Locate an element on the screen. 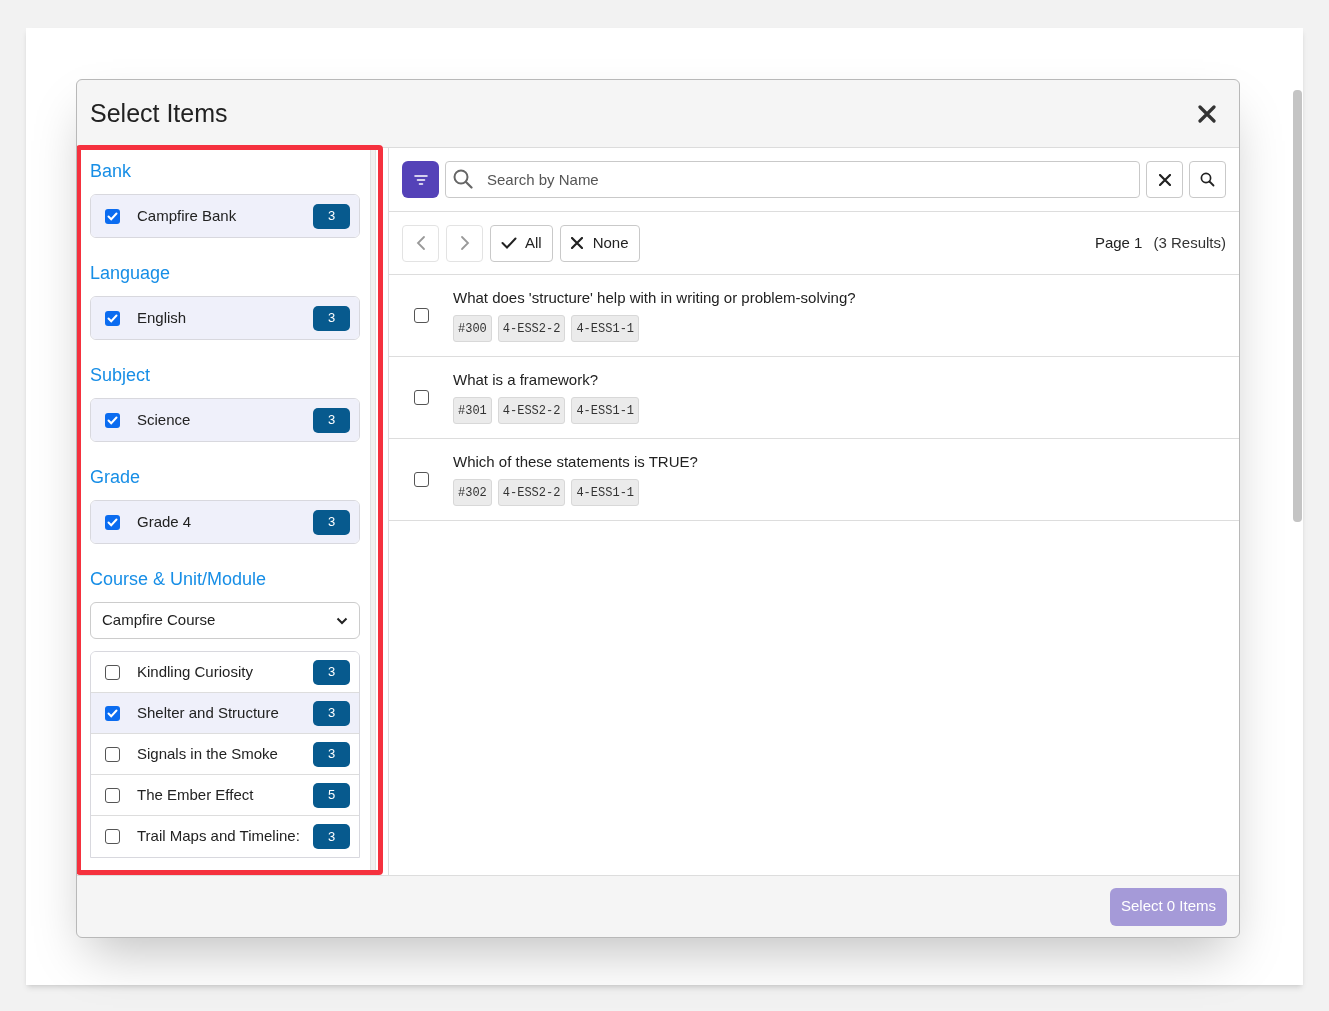  question-text: What does 'structure' help with in writing or problem-solving? is located at coordinates (654, 297).